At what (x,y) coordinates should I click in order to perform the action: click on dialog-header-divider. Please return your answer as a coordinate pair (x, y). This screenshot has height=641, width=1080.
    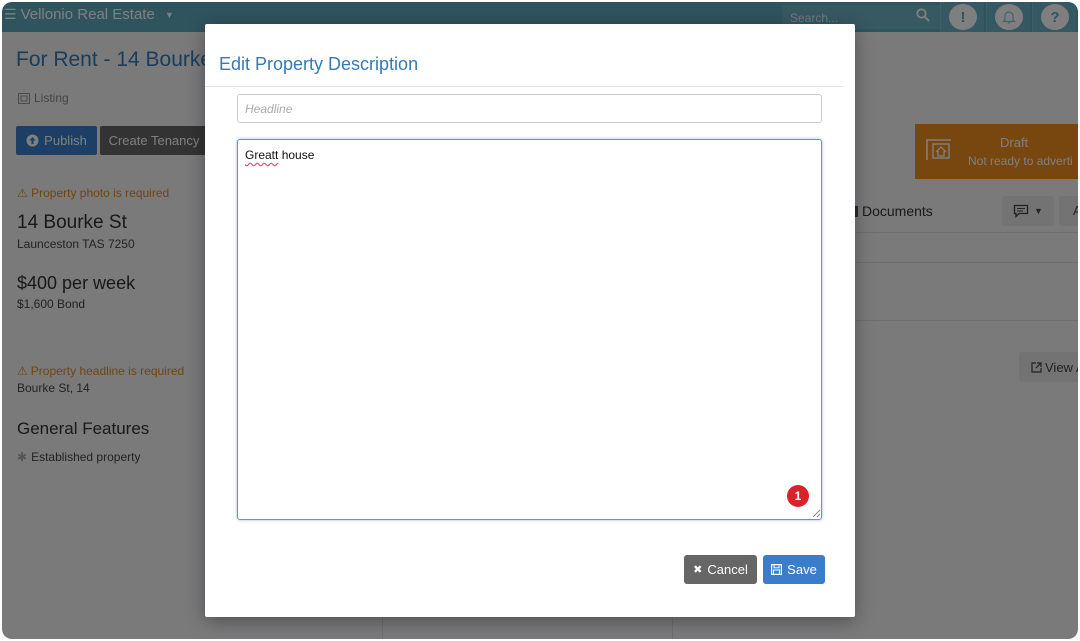
    Looking at the image, I should click on (524, 86).